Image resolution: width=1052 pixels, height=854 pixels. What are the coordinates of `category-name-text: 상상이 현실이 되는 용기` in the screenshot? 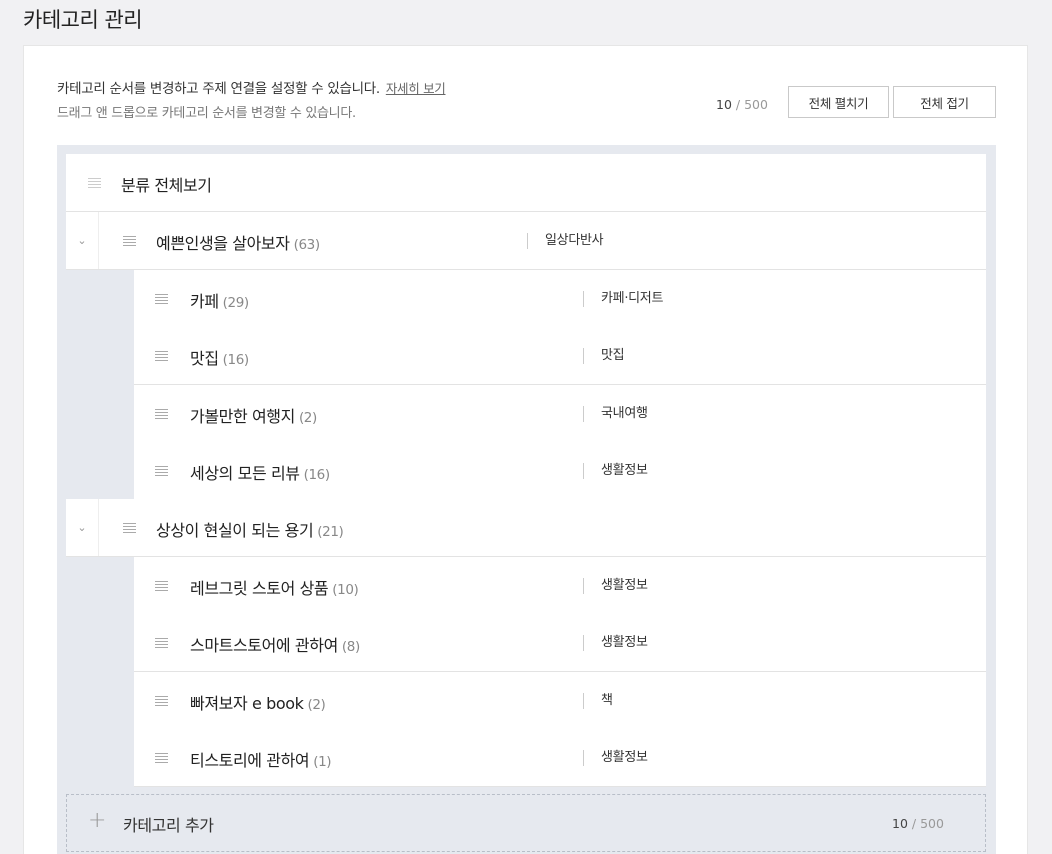 It's located at (235, 530).